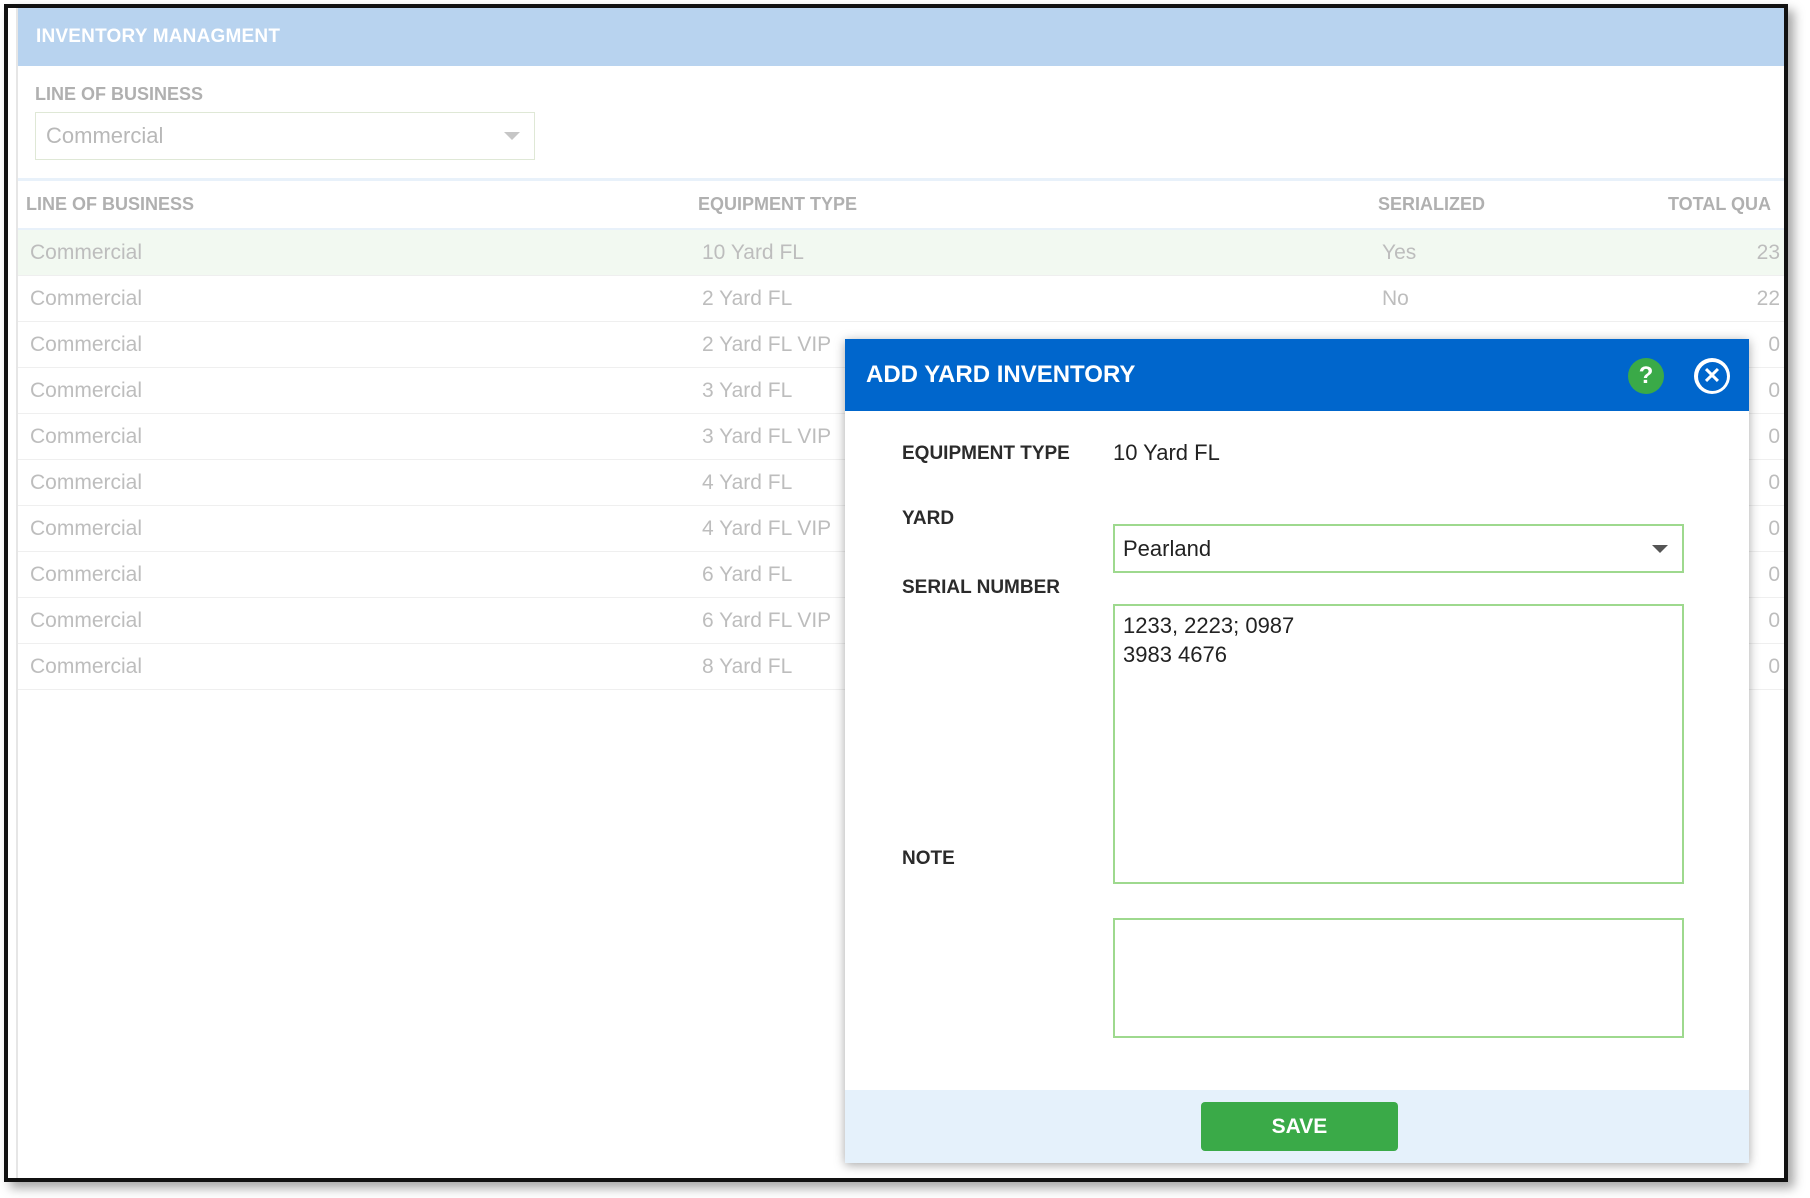 The height and width of the screenshot is (1198, 1810). Describe the element at coordinates (1768, 252) in the screenshot. I see `cell-total: 23` at that location.